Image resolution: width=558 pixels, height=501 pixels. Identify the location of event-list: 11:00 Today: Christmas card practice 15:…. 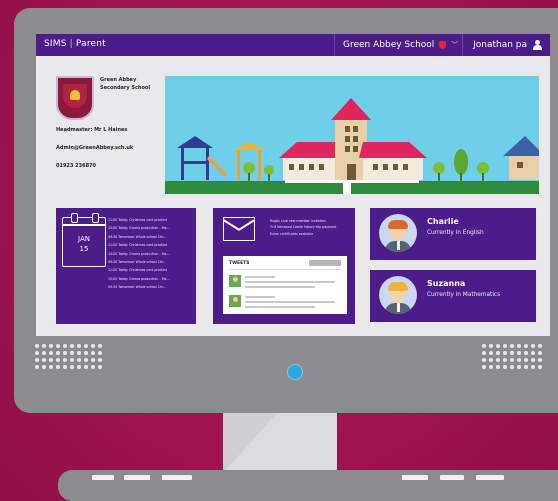
(151, 254).